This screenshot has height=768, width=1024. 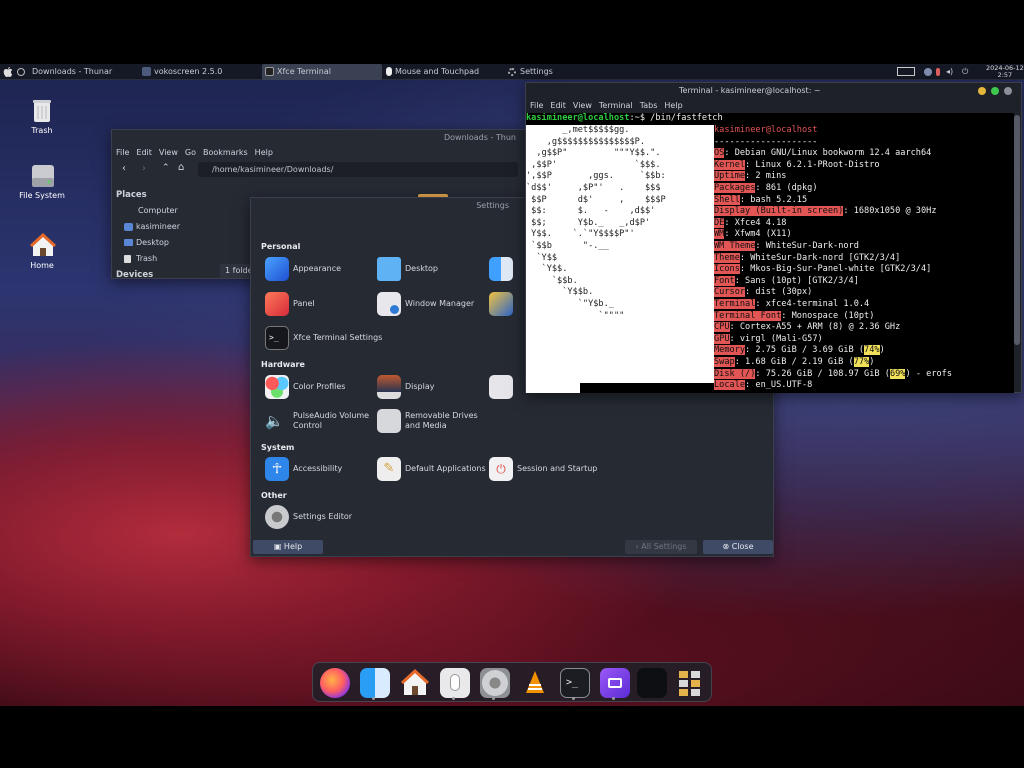 What do you see at coordinates (128, 242) in the screenshot?
I see `folder-icon` at bounding box center [128, 242].